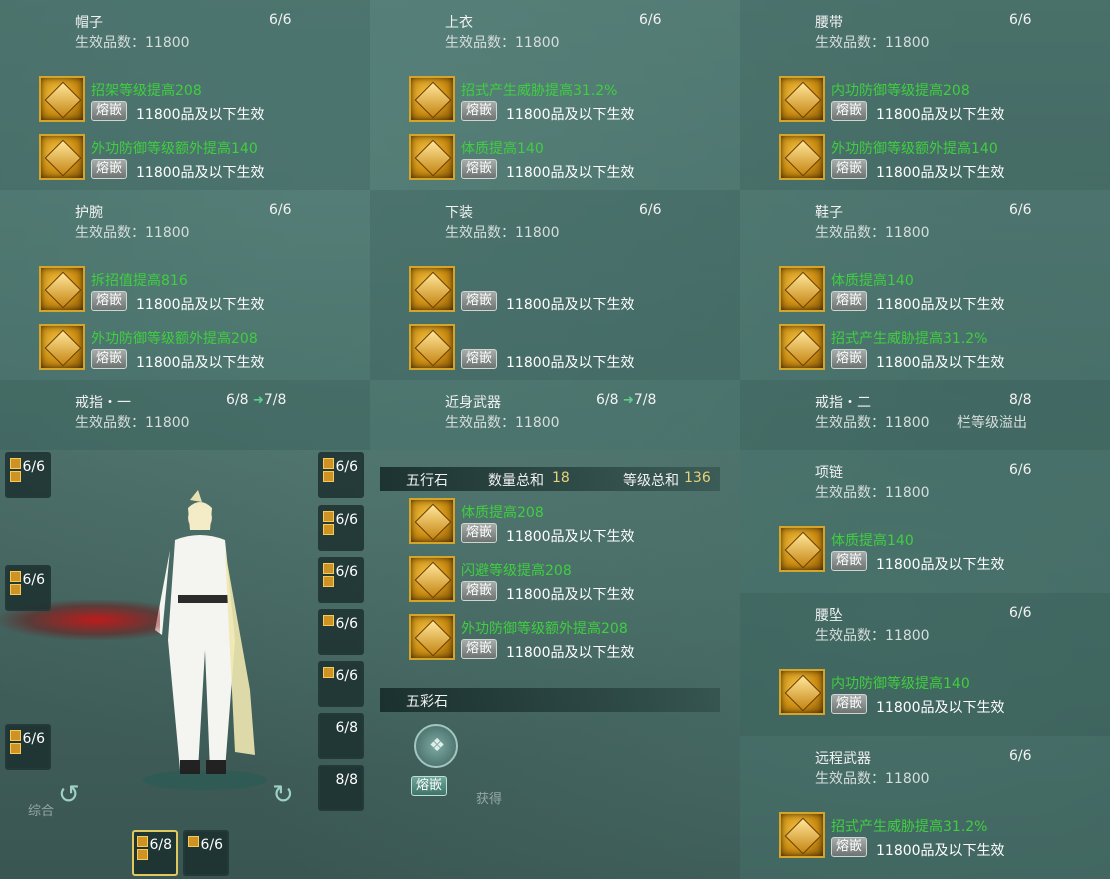 The width and height of the screenshot is (1110, 879). What do you see at coordinates (843, 759) in the screenshot?
I see `ranged-title: 远程武器` at bounding box center [843, 759].